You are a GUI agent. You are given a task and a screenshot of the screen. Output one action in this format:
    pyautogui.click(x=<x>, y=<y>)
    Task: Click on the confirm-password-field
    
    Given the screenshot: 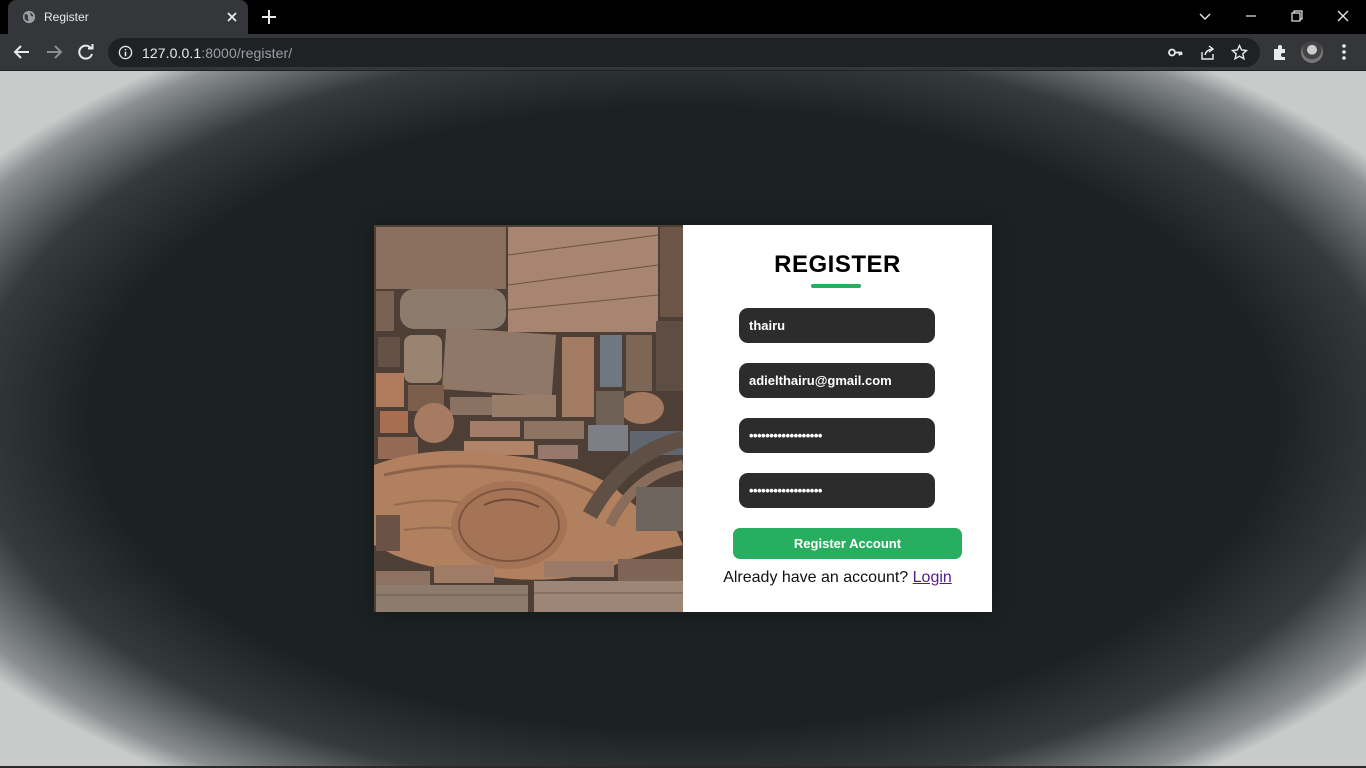 What is the action you would take?
    pyautogui.click(x=837, y=490)
    